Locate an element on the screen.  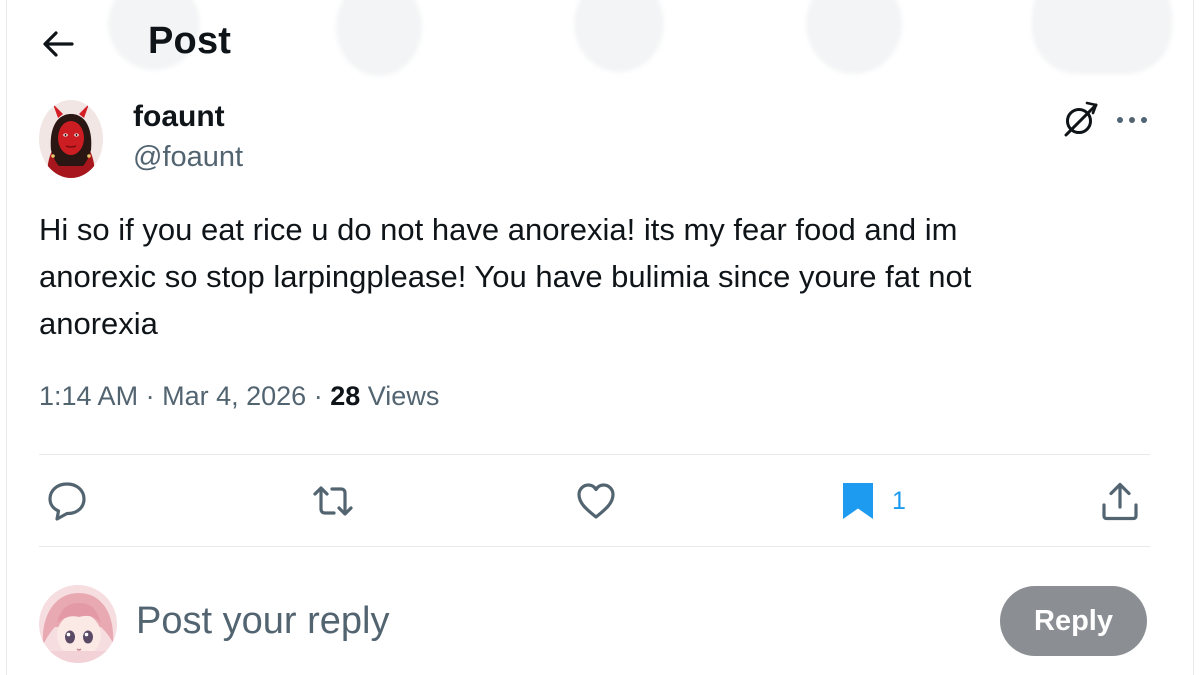
author-display-name: foaunt is located at coordinates (179, 117).